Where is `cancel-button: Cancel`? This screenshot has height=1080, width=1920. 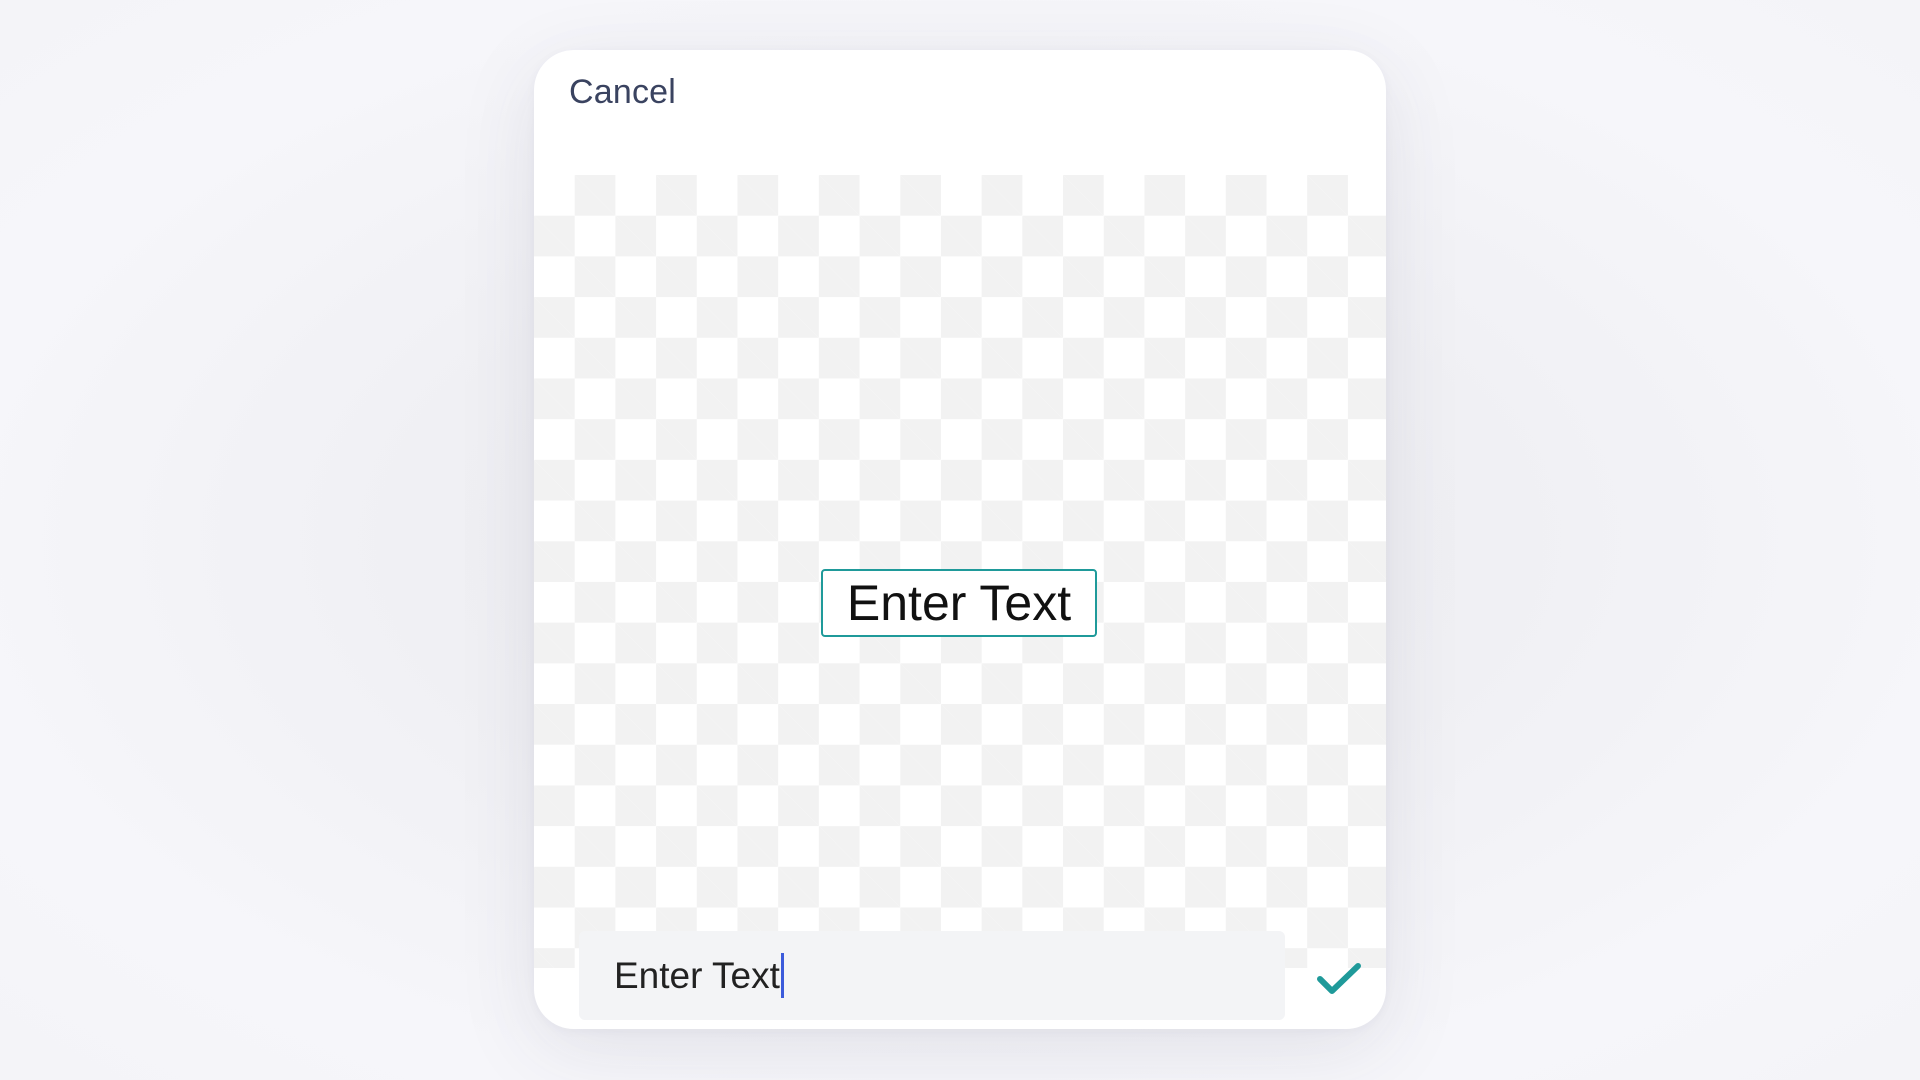
cancel-button: Cancel is located at coordinates (622, 92).